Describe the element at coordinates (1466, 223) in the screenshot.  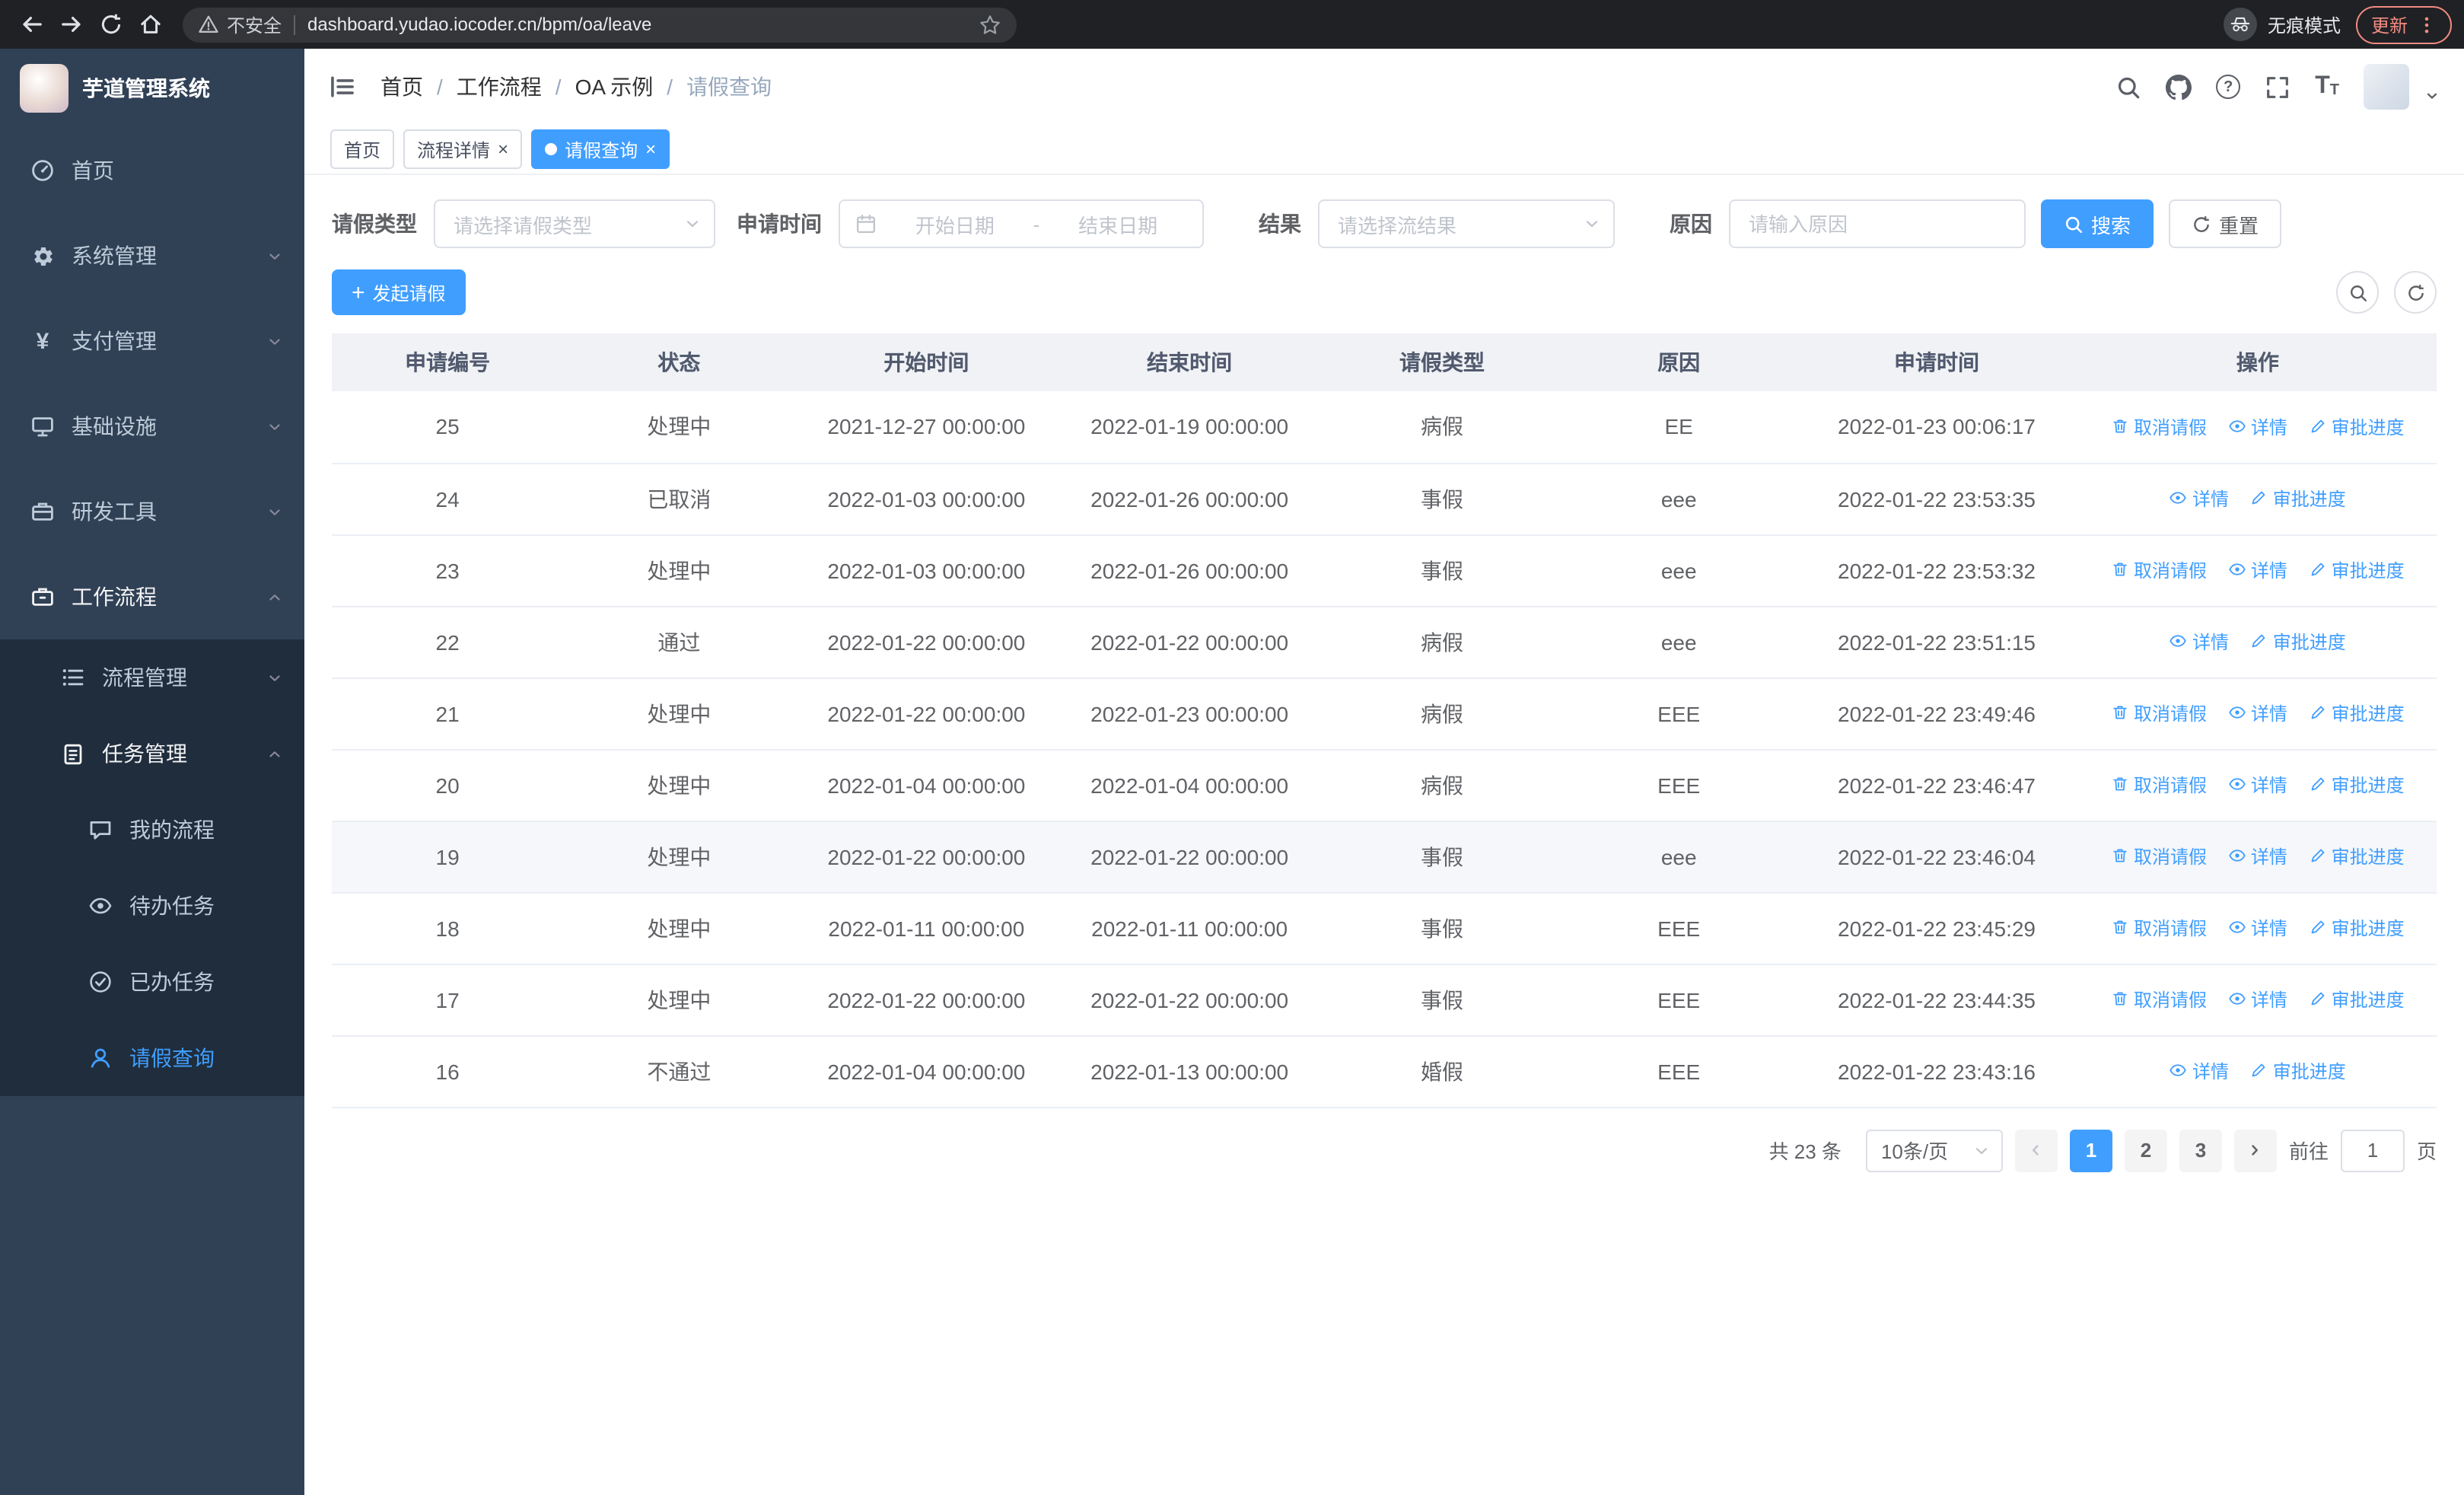
I see `result-select: 请选择流结果` at that location.